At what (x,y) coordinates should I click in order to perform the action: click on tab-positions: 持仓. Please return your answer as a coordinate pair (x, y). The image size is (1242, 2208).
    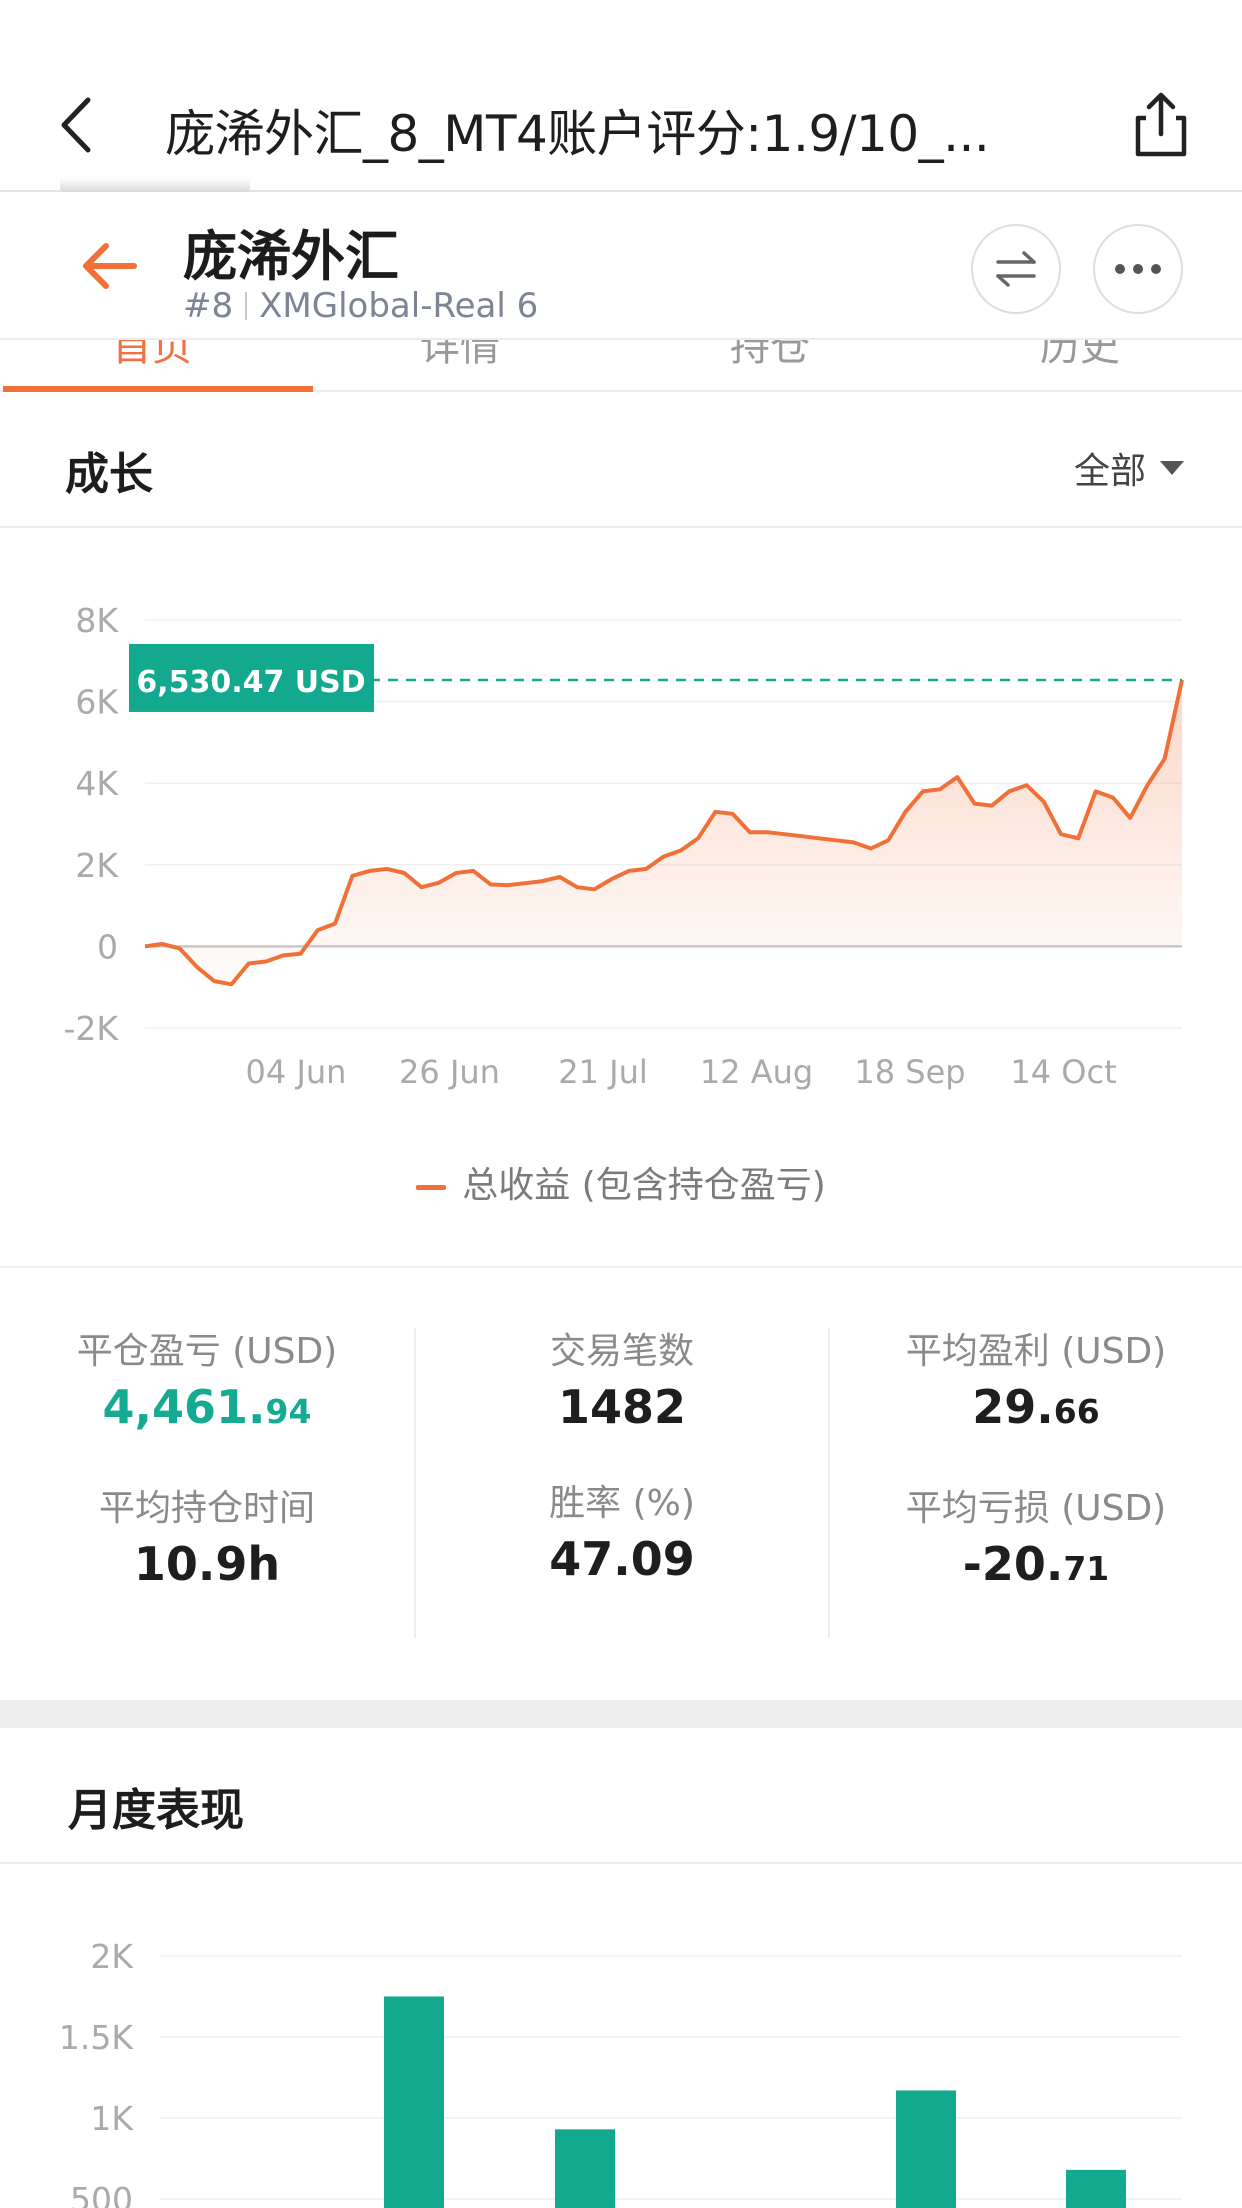
    Looking at the image, I should click on (770, 356).